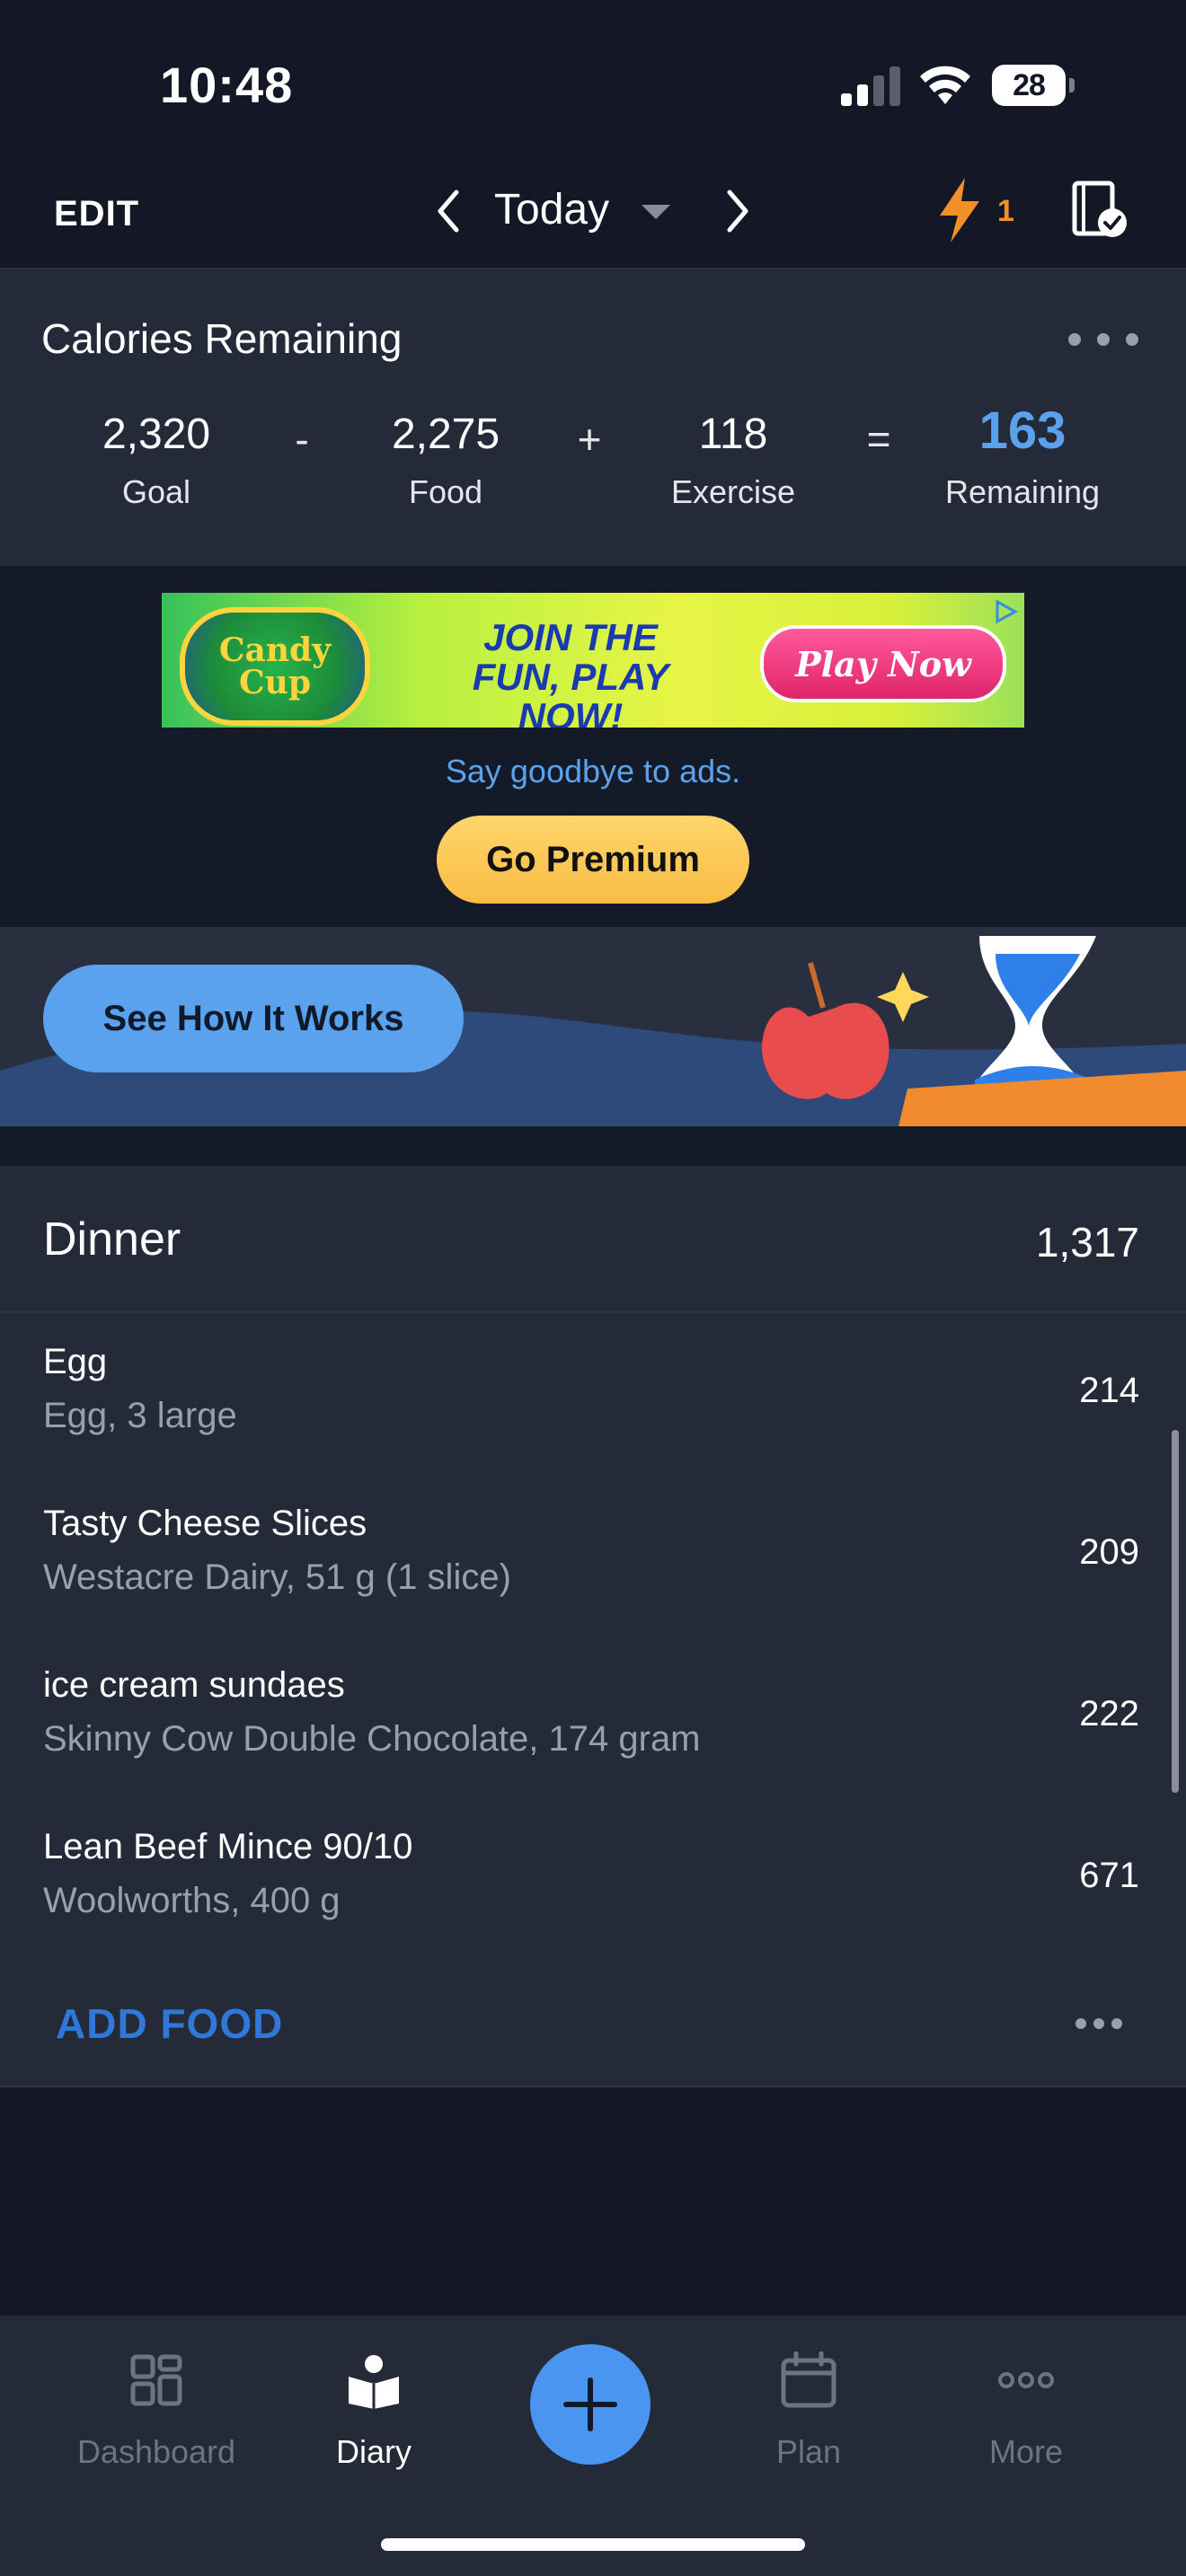 The height and width of the screenshot is (2576, 1186). What do you see at coordinates (1109, 1390) in the screenshot?
I see `food-item-calories: 214` at bounding box center [1109, 1390].